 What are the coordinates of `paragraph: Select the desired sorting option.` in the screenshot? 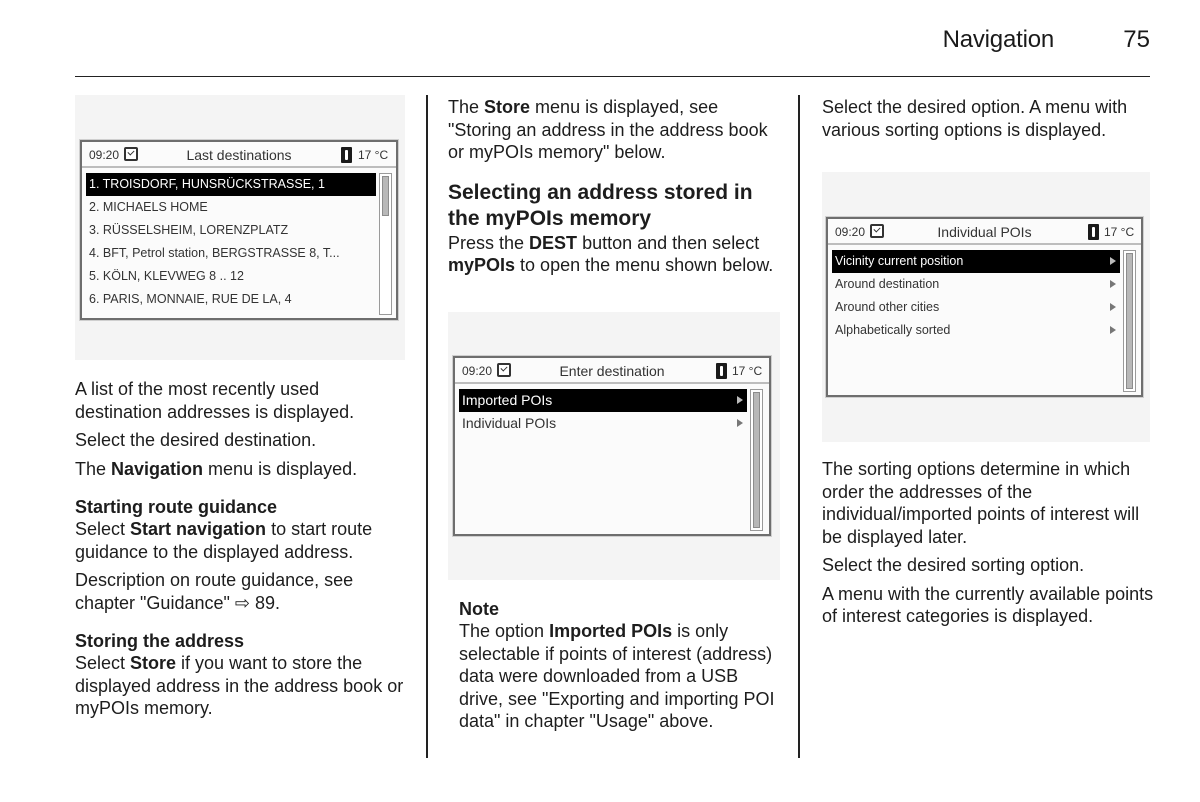 It's located at (953, 565).